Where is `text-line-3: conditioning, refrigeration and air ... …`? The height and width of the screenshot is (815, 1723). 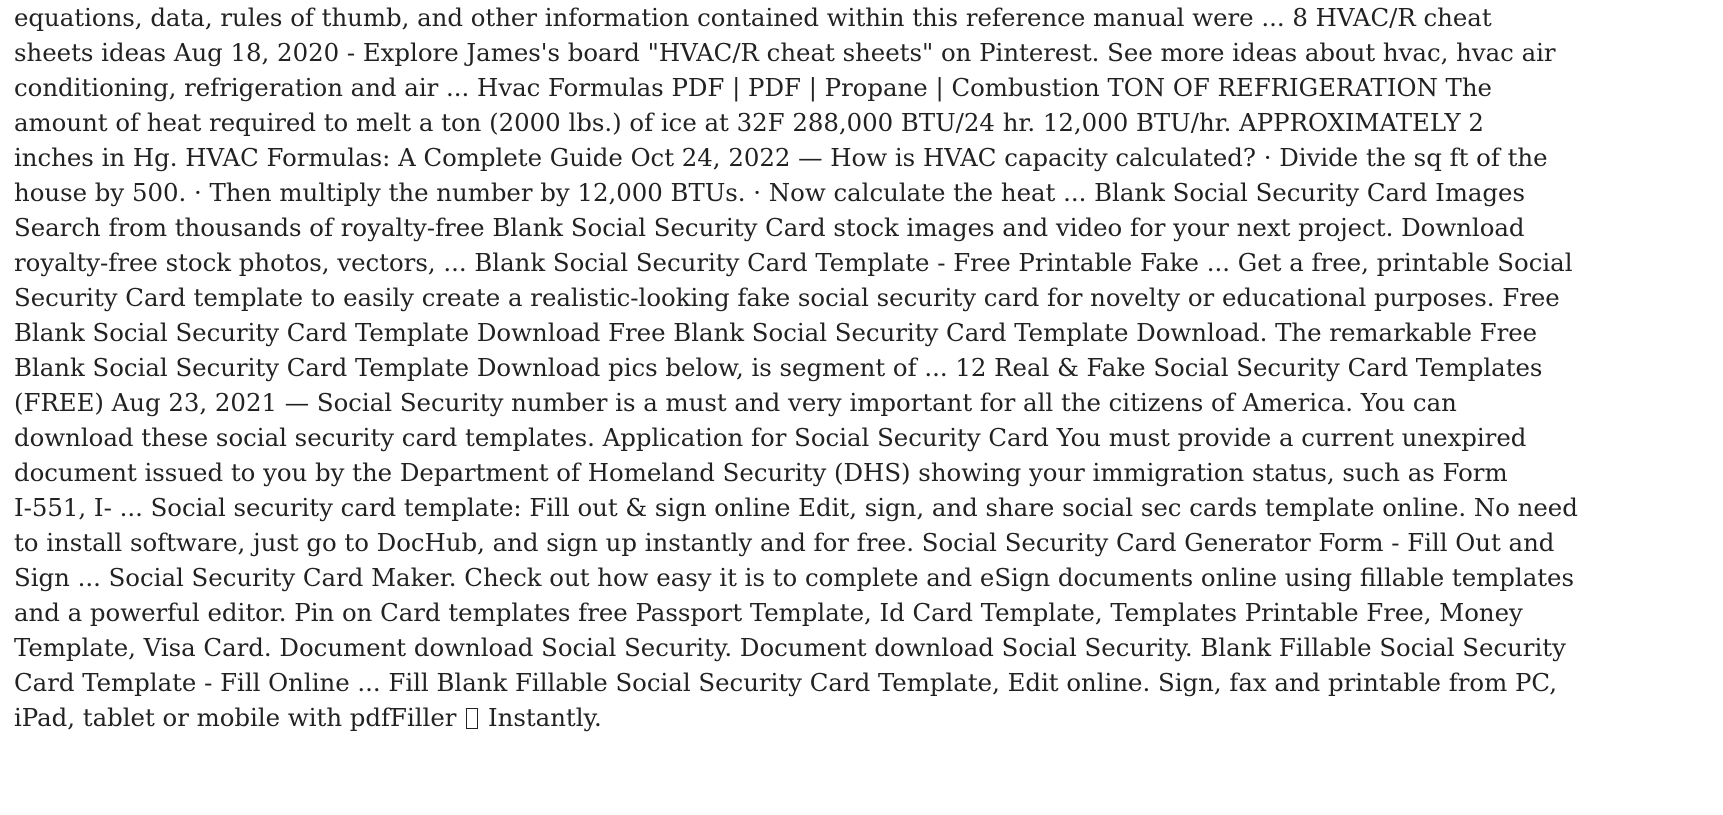
text-line-3: conditioning, refrigeration and air ... … is located at coordinates (753, 87).